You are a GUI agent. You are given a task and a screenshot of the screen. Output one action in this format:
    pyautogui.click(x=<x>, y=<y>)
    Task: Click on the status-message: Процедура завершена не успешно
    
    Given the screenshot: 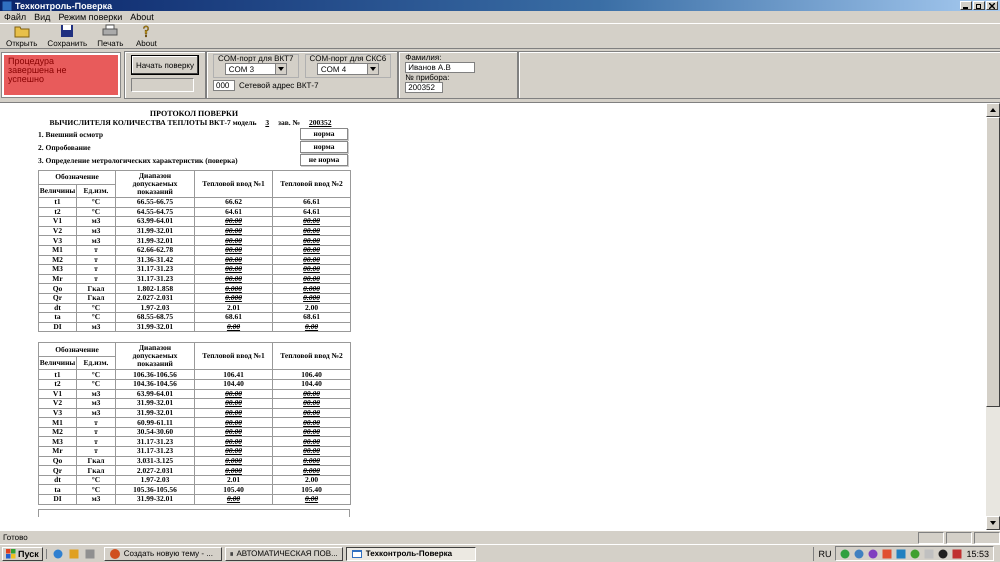 What is the action you would take?
    pyautogui.click(x=61, y=75)
    